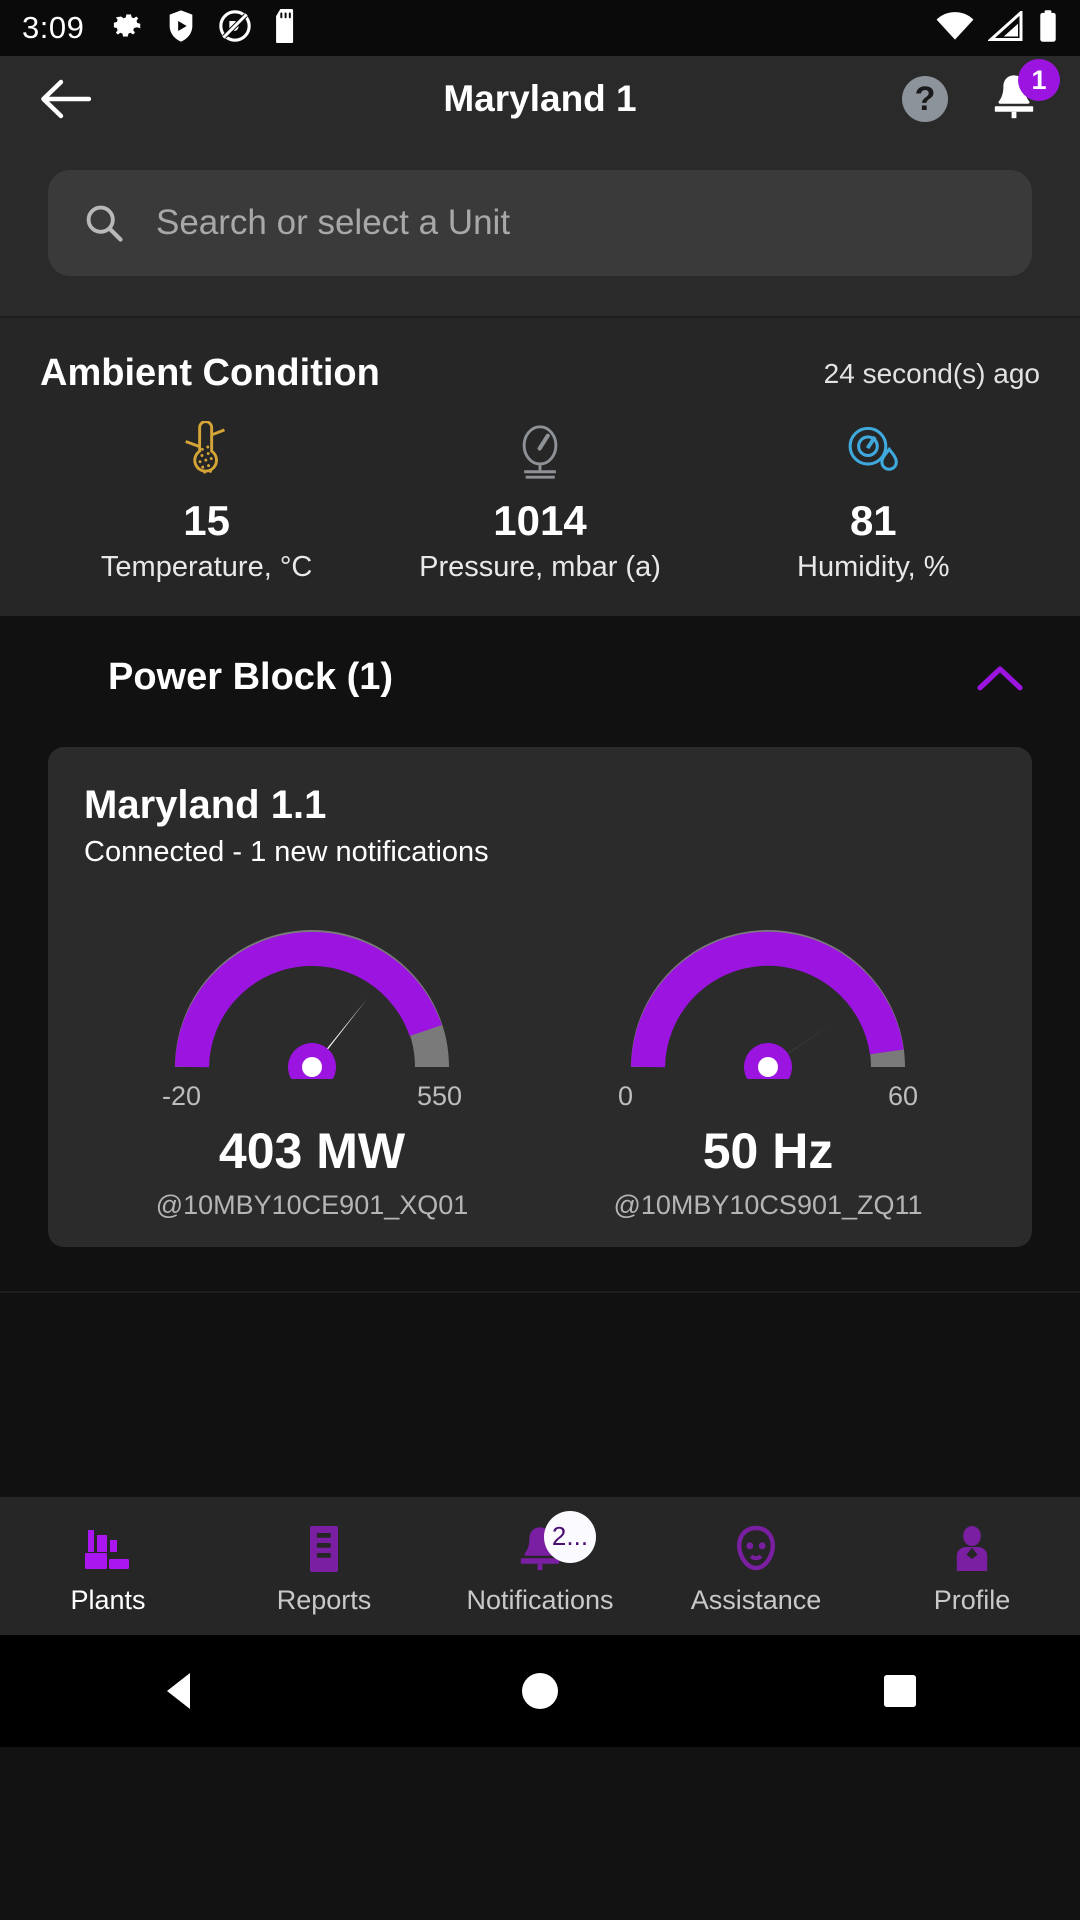 This screenshot has width=1080, height=1920. What do you see at coordinates (204, 28) in the screenshot?
I see `status-bar-left-icons` at bounding box center [204, 28].